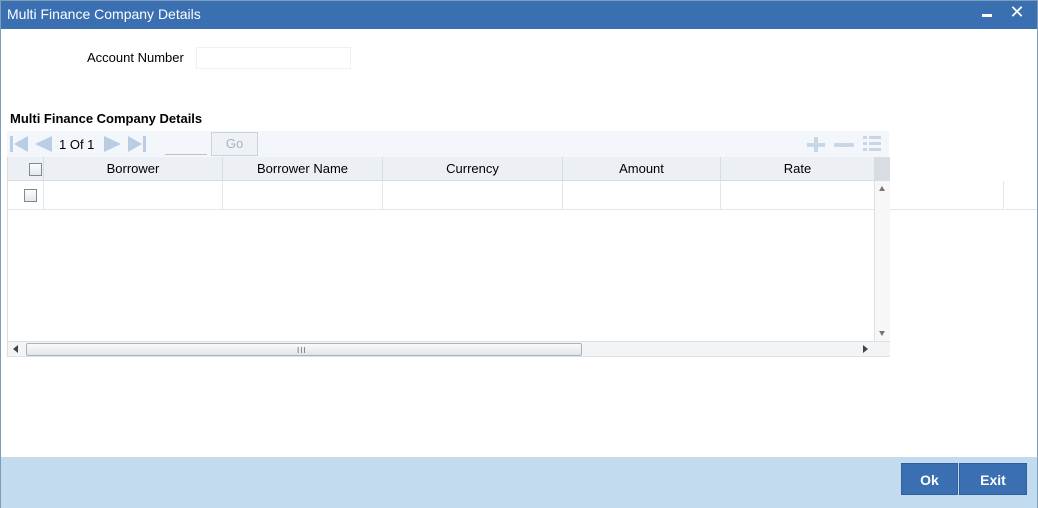 The width and height of the screenshot is (1038, 508). What do you see at coordinates (929, 479) in the screenshot?
I see `ok-button: Ok` at bounding box center [929, 479].